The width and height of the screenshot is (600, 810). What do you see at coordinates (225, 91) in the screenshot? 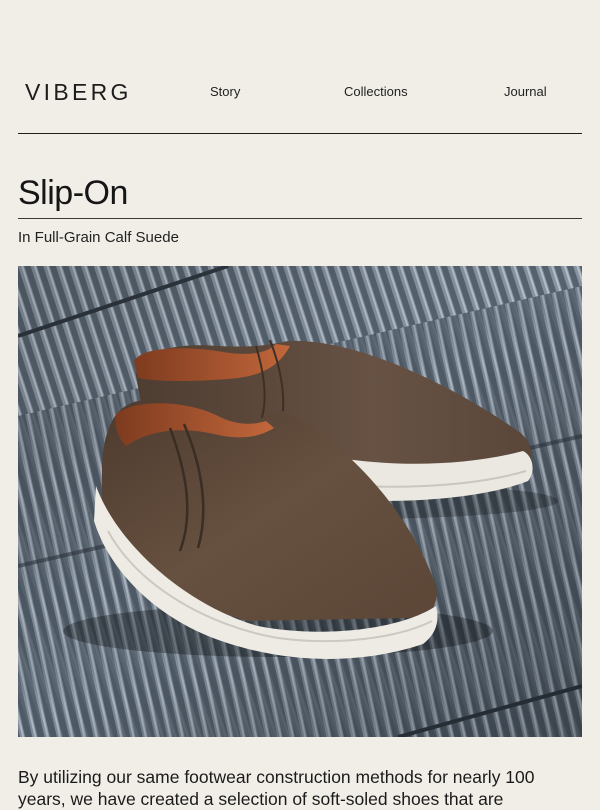
I see `nav-story-link: Story` at bounding box center [225, 91].